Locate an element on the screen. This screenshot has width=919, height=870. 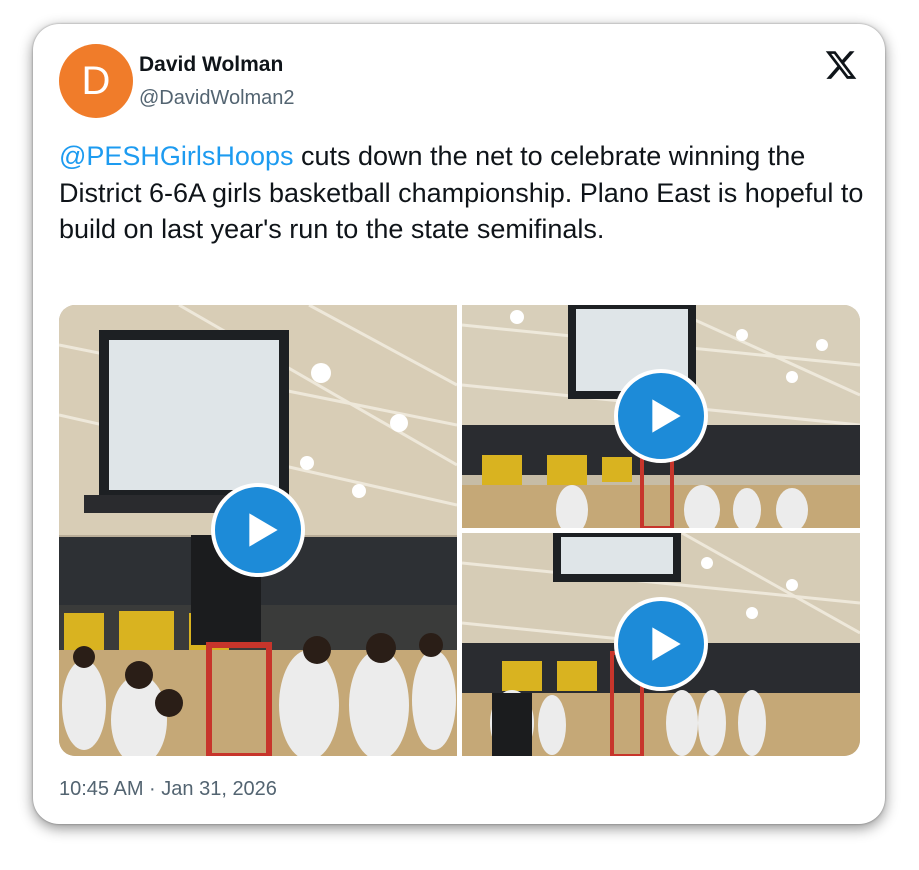
x-logo-icon is located at coordinates (841, 65).